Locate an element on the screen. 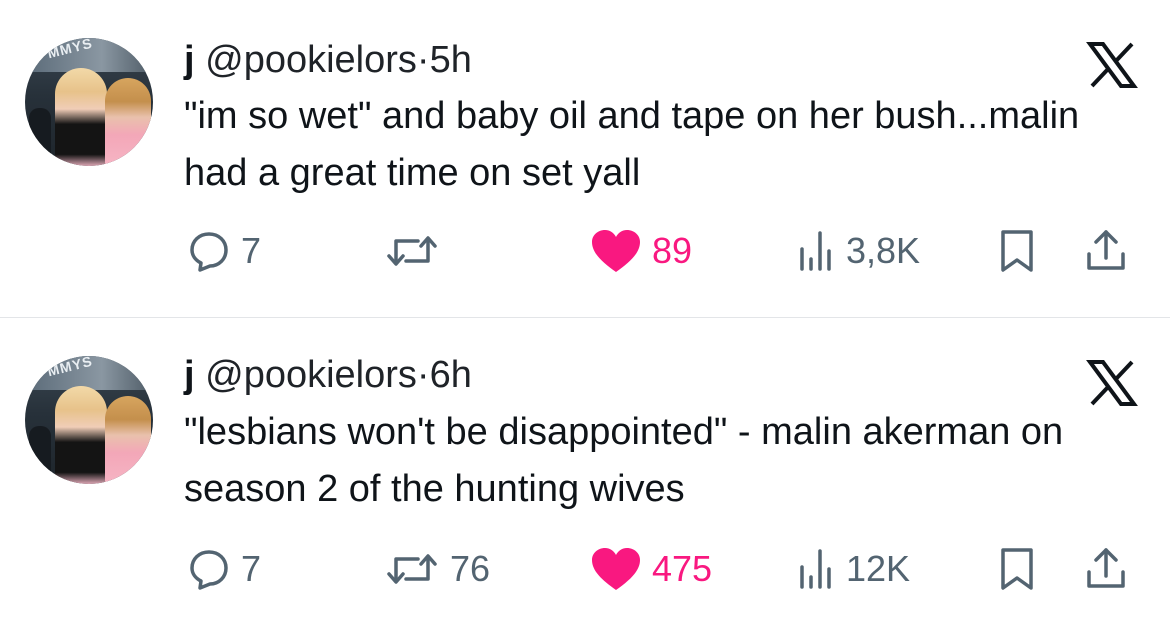  like-count: 475 is located at coordinates (682, 568).